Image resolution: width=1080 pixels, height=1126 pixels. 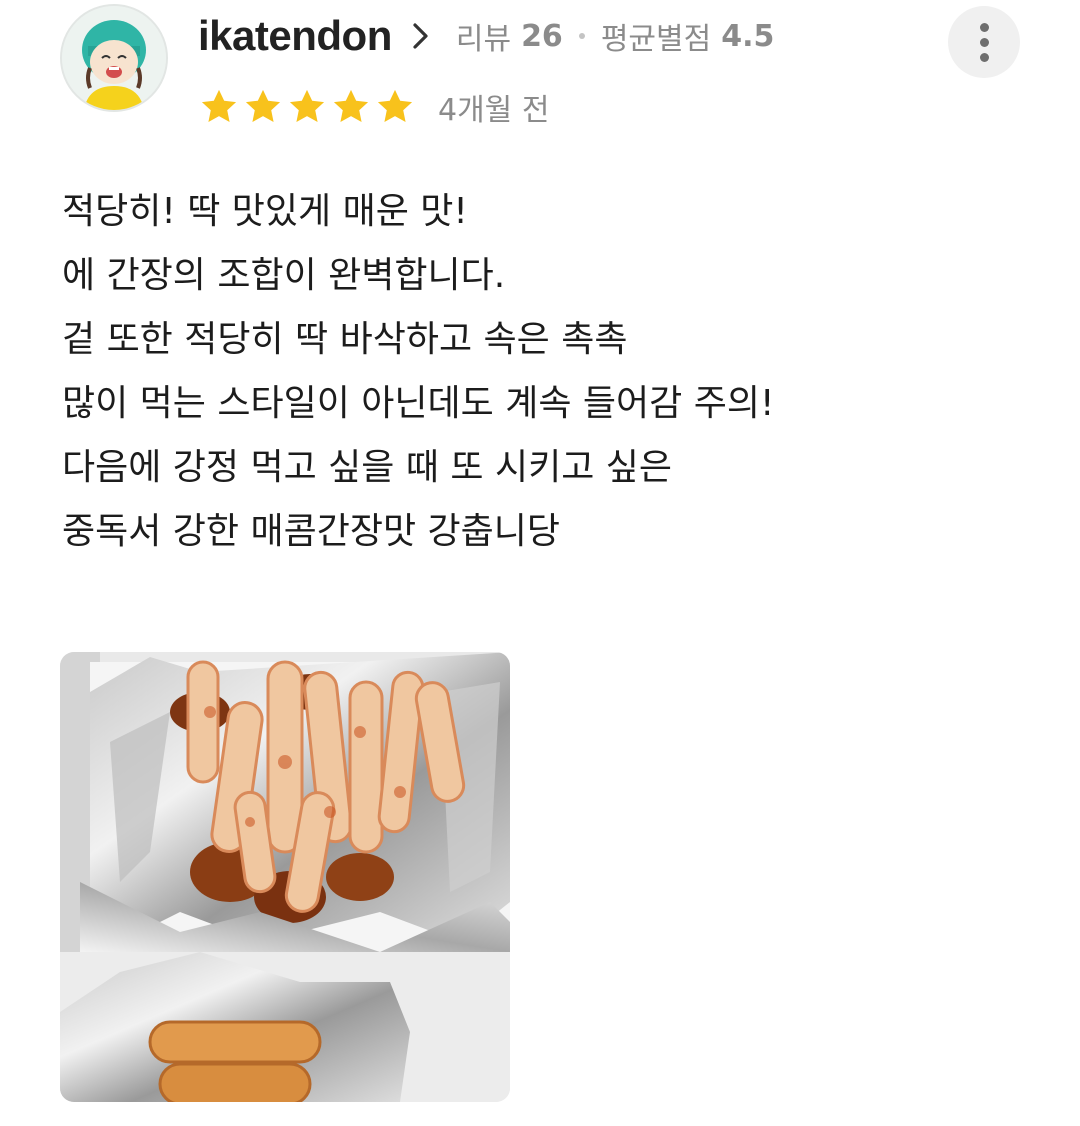 What do you see at coordinates (421, 36) in the screenshot?
I see `chevron-right-icon` at bounding box center [421, 36].